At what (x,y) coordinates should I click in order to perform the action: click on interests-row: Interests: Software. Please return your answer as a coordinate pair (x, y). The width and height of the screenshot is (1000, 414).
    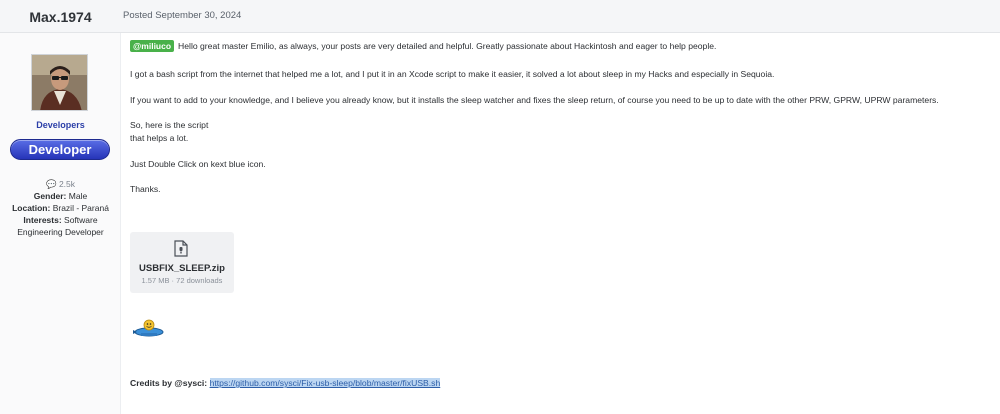
    Looking at the image, I should click on (60, 220).